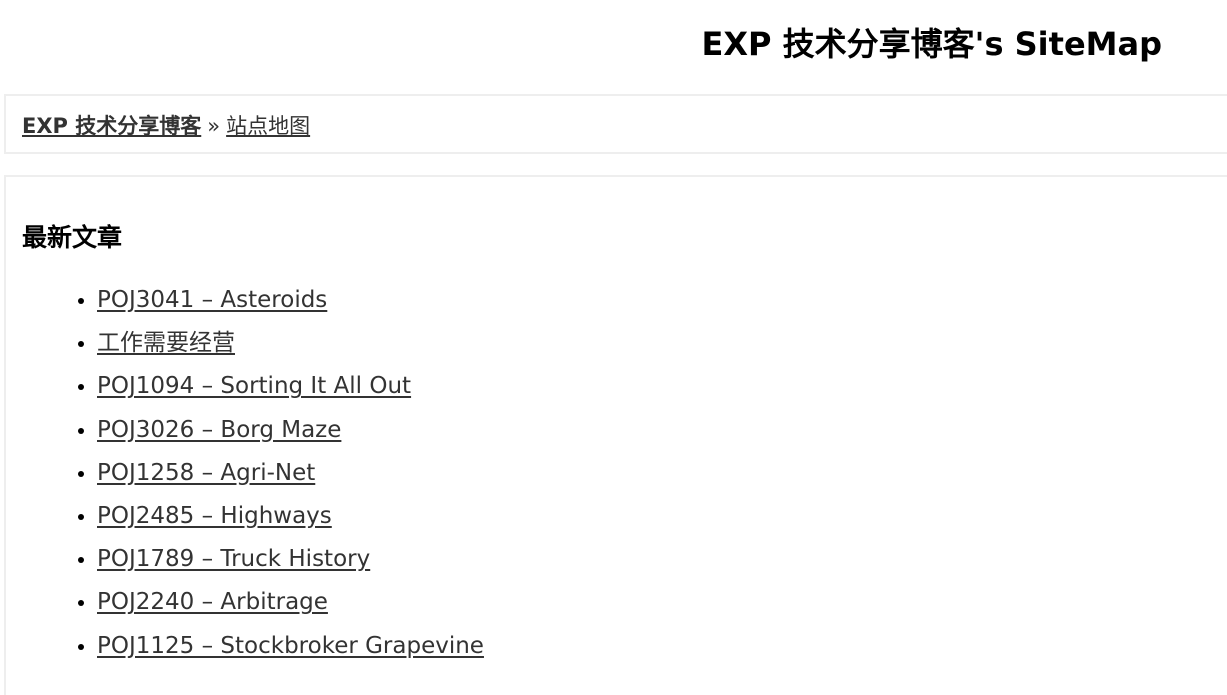 Image resolution: width=1227 pixels, height=695 pixels. Describe the element at coordinates (206, 473) in the screenshot. I see `post-link: POJ1258 – Agri-Net` at that location.